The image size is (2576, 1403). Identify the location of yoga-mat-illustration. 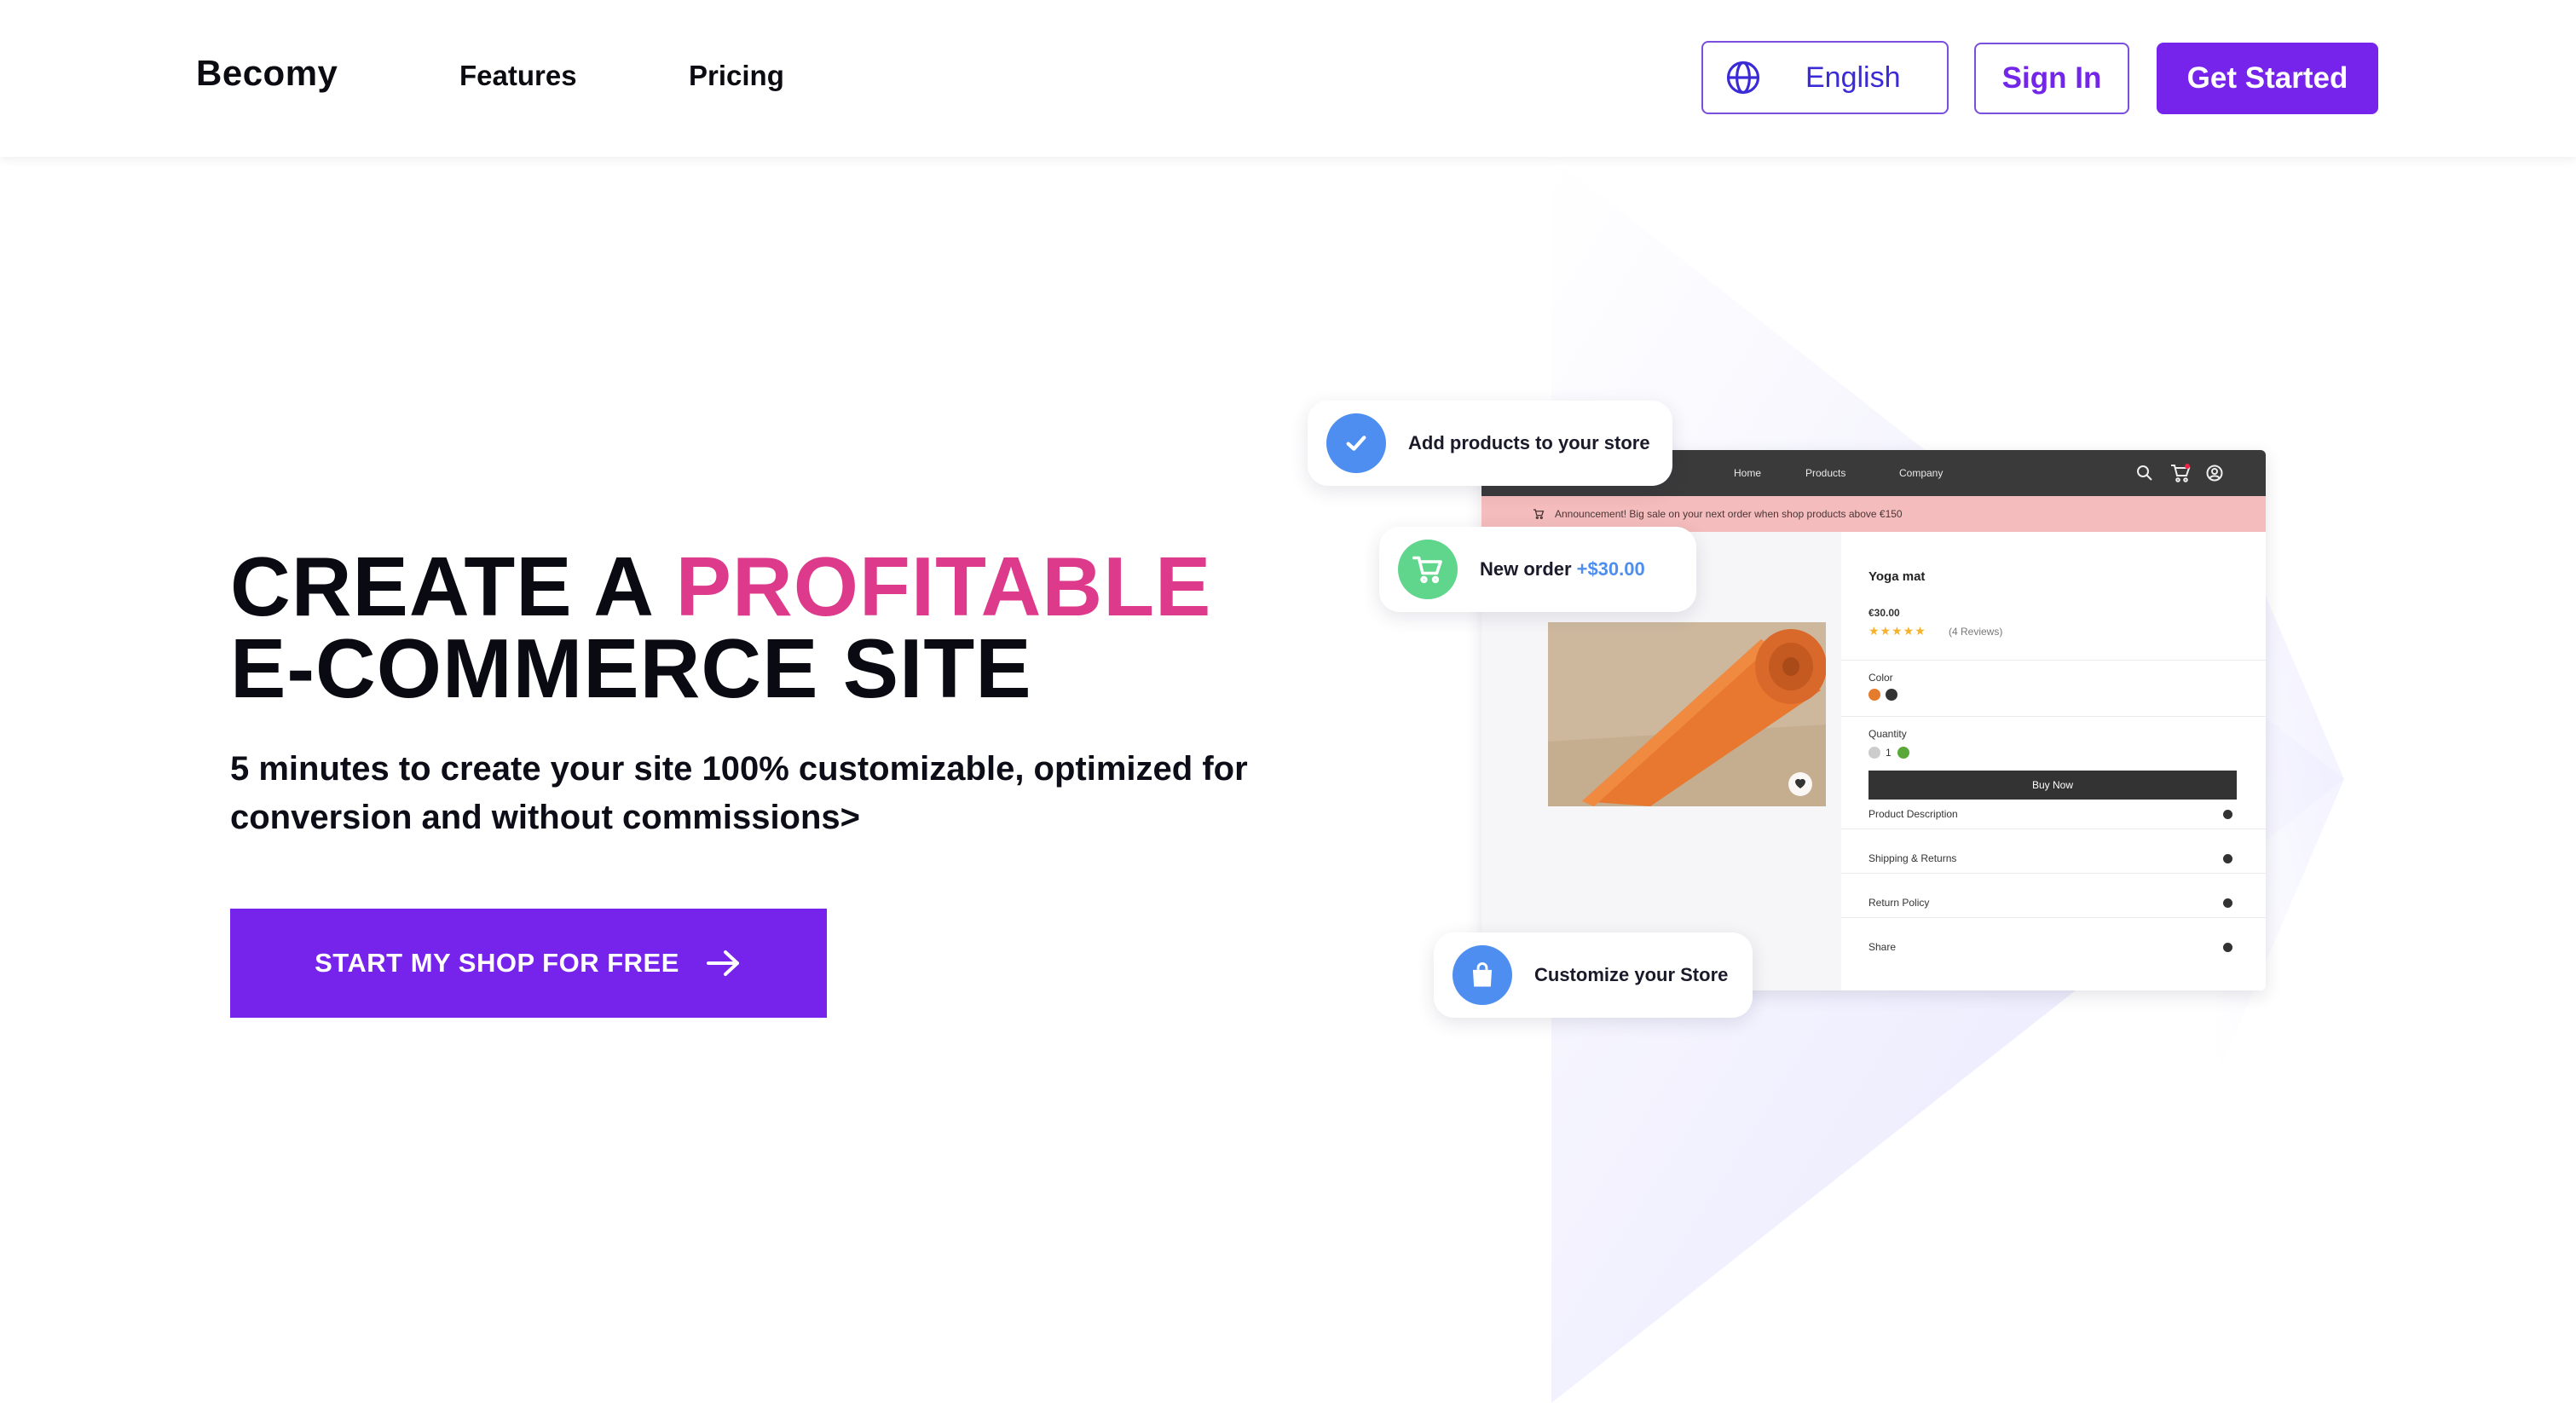
(1687, 714).